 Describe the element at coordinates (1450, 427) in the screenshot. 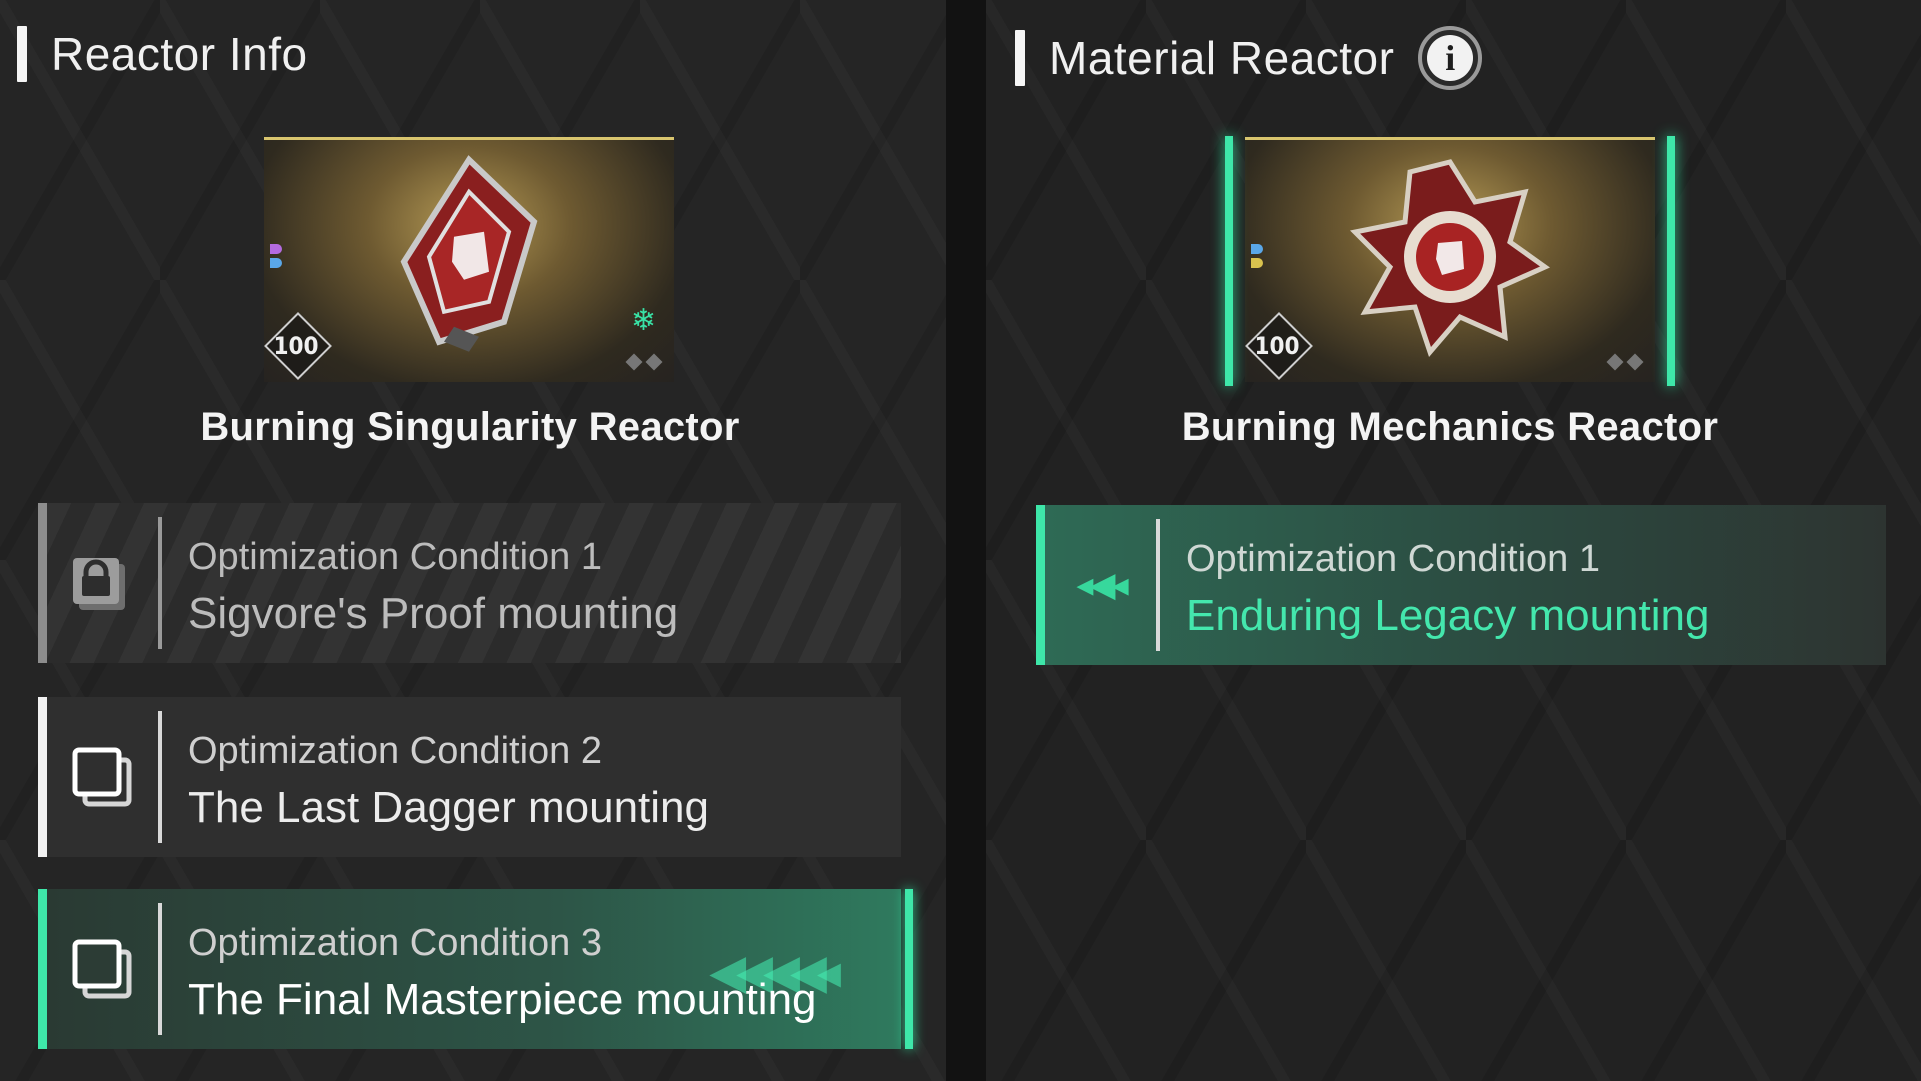

I see `reactor-name: Burning Mechanics Reactor` at that location.